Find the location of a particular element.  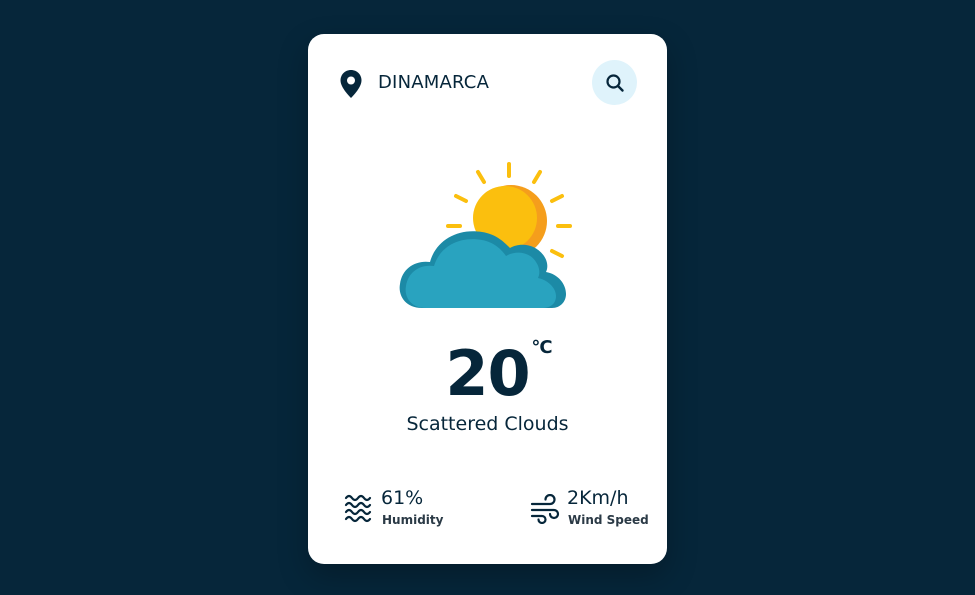

search-button is located at coordinates (614, 82).